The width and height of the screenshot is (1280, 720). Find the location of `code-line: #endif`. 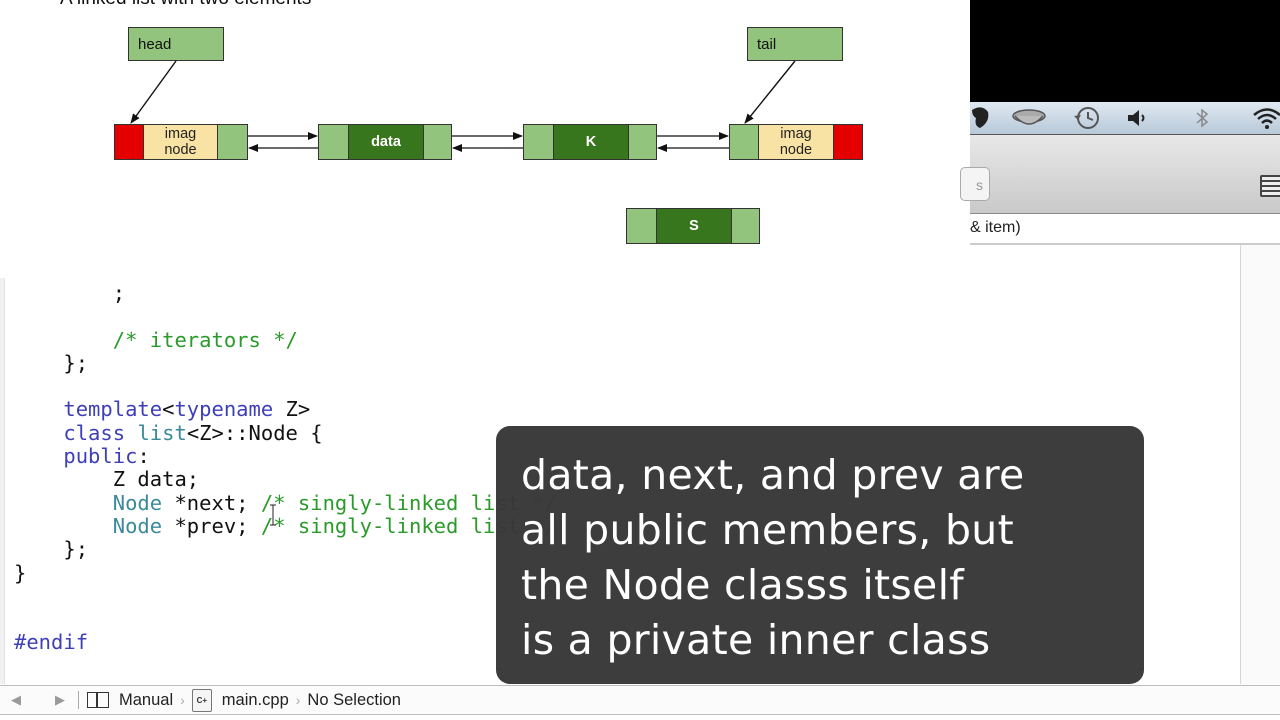

code-line: #endif is located at coordinates (285, 642).